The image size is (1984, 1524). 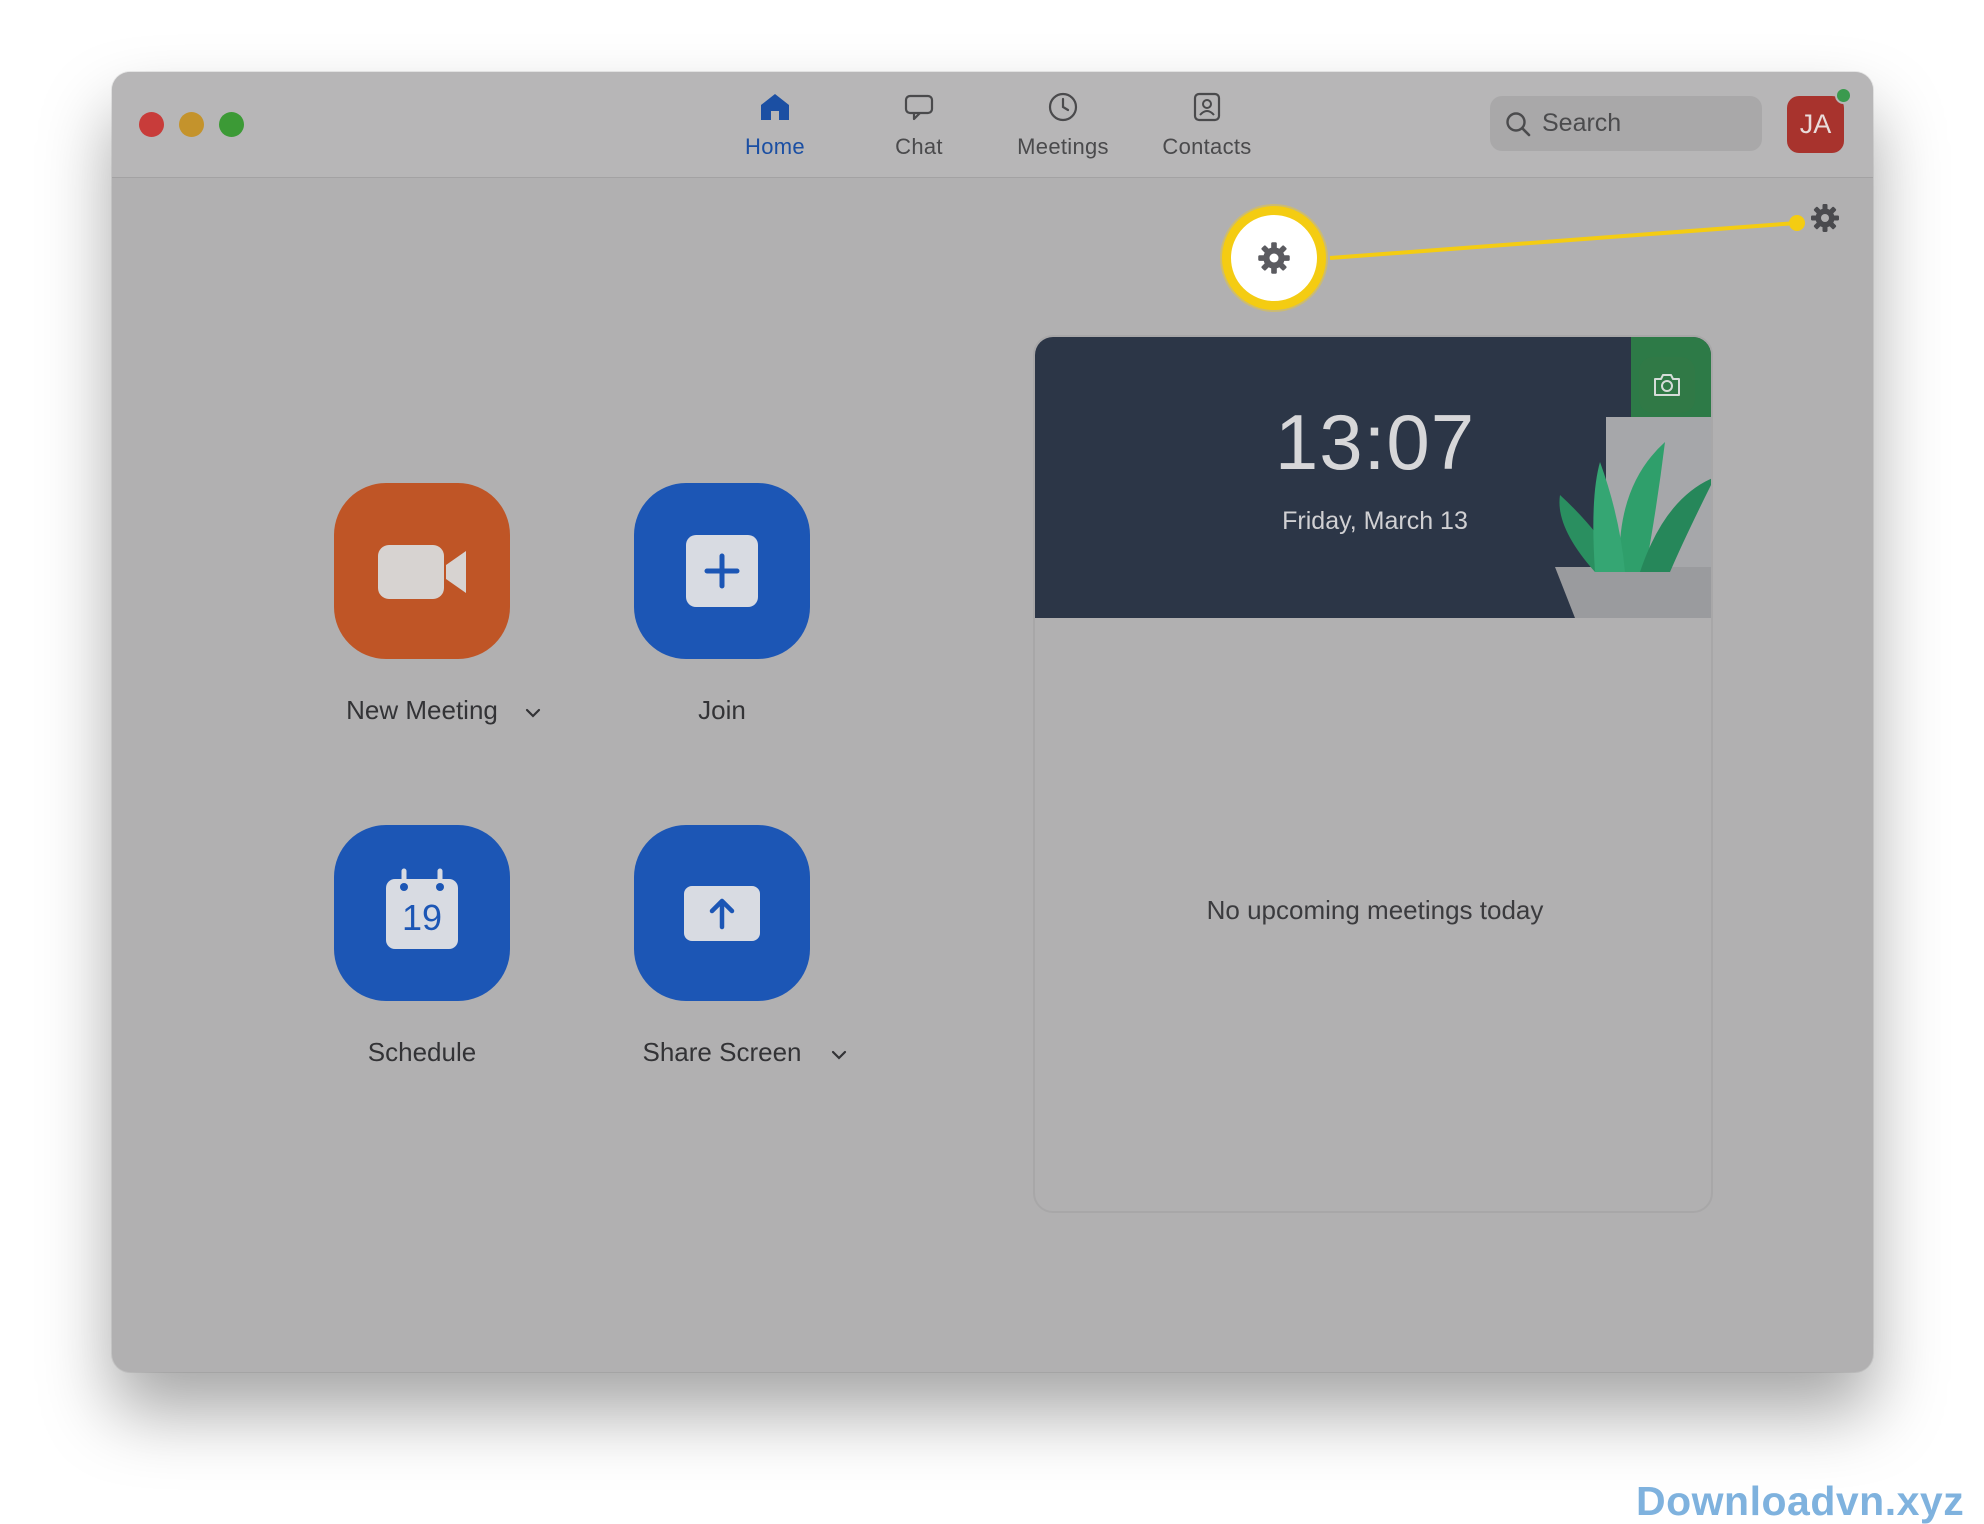 I want to click on clock-icon, so click(x=1063, y=107).